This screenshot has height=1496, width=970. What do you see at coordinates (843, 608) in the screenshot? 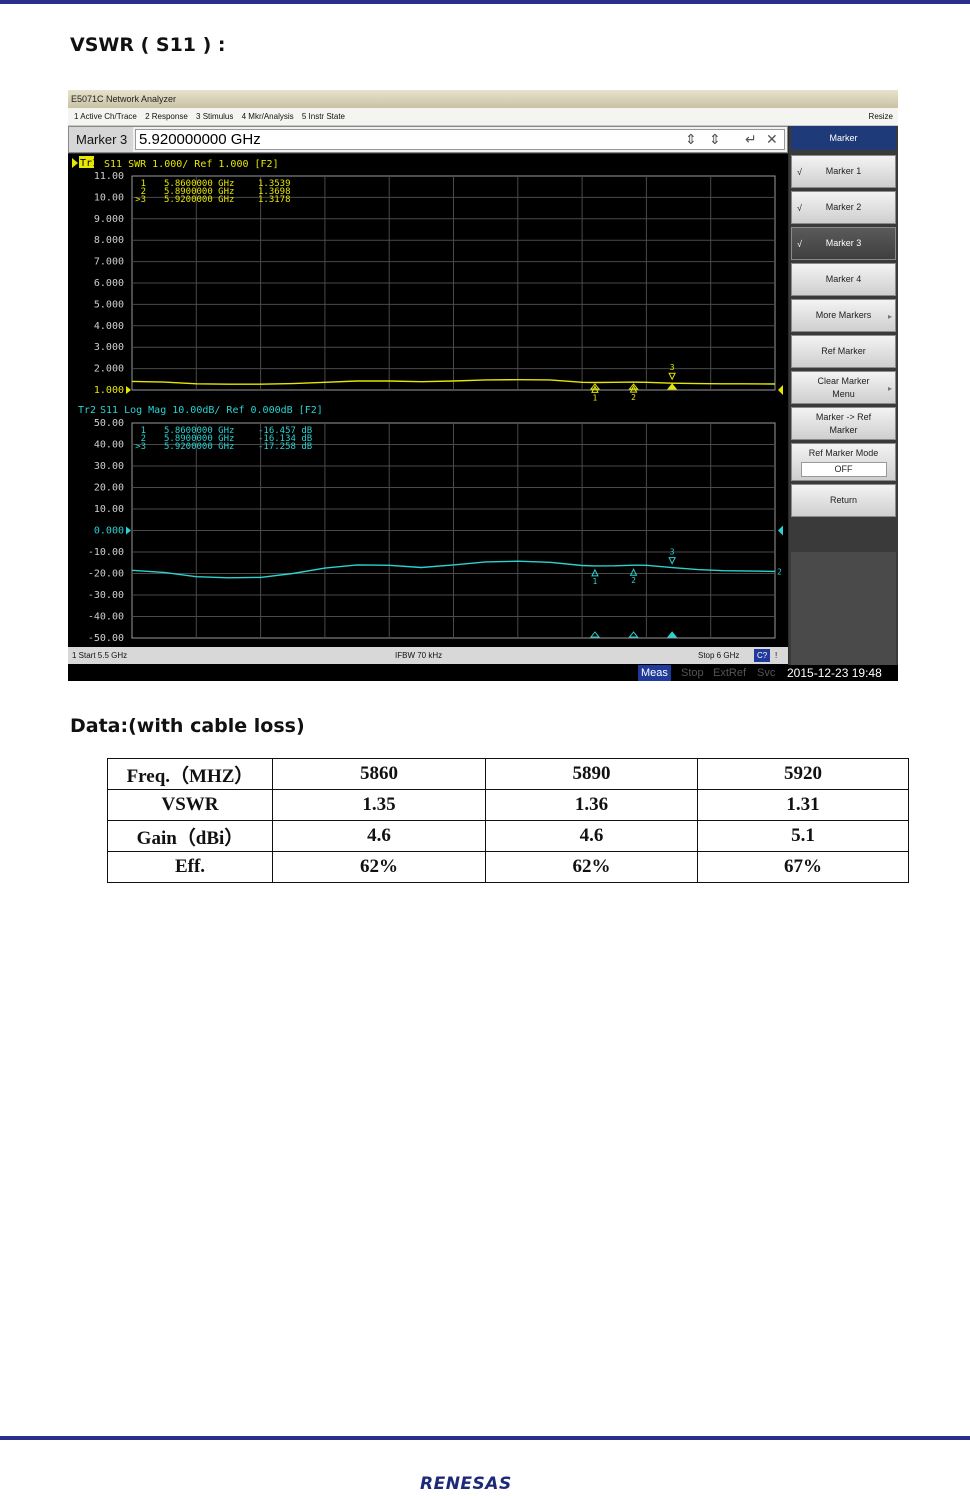
I see `softkey-empty-area` at bounding box center [843, 608].